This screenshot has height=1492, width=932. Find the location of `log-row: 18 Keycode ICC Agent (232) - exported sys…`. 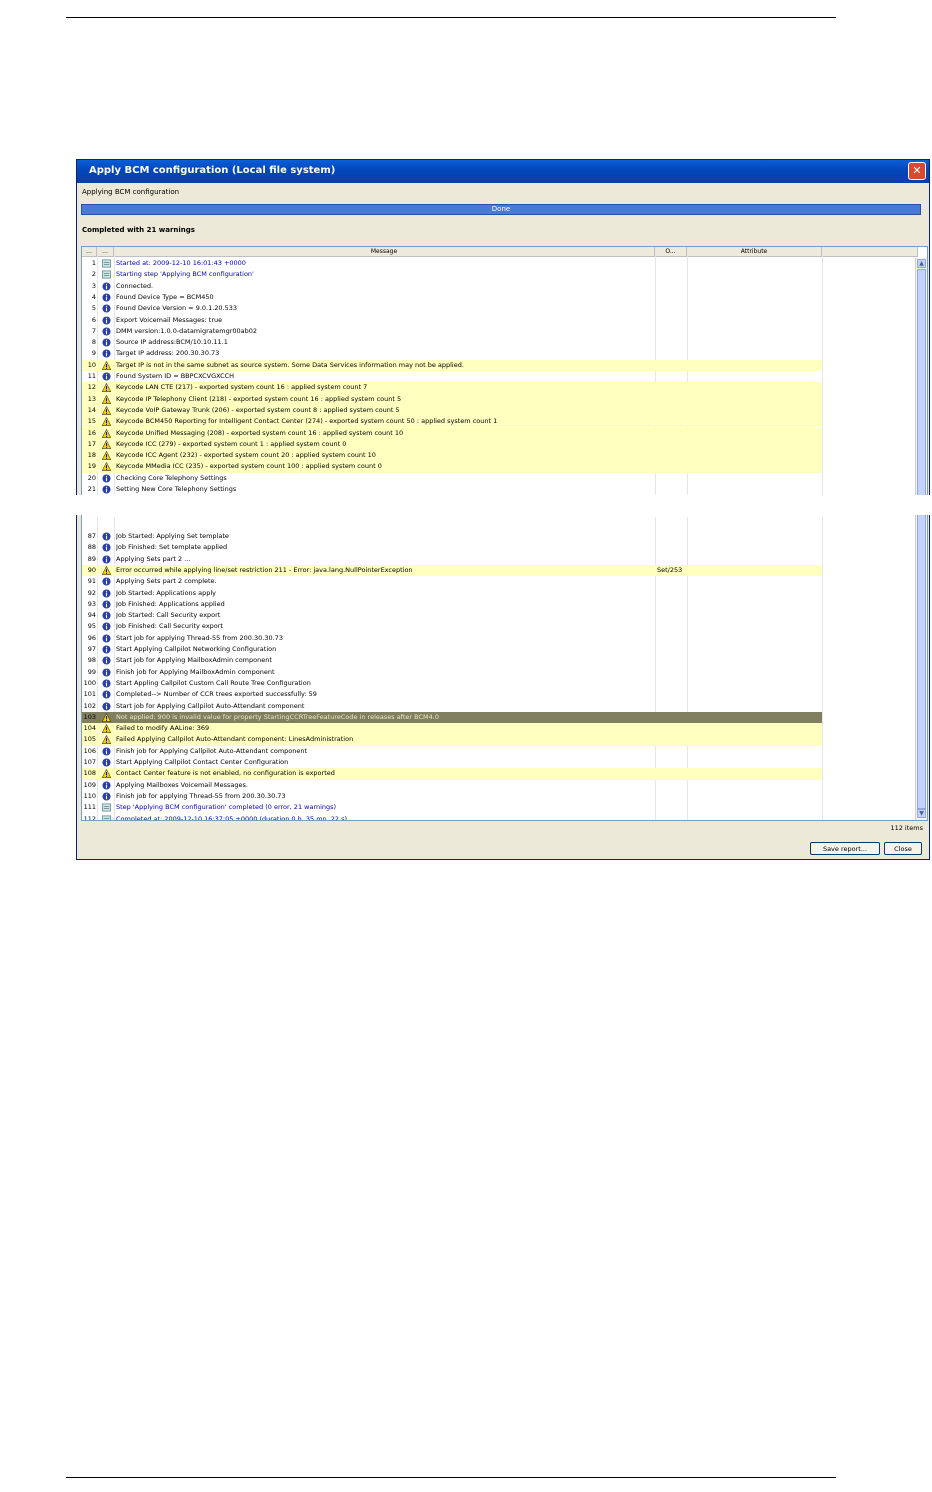

log-row: 18 Keycode ICC Agent (232) - exported sys… is located at coordinates (452, 456).